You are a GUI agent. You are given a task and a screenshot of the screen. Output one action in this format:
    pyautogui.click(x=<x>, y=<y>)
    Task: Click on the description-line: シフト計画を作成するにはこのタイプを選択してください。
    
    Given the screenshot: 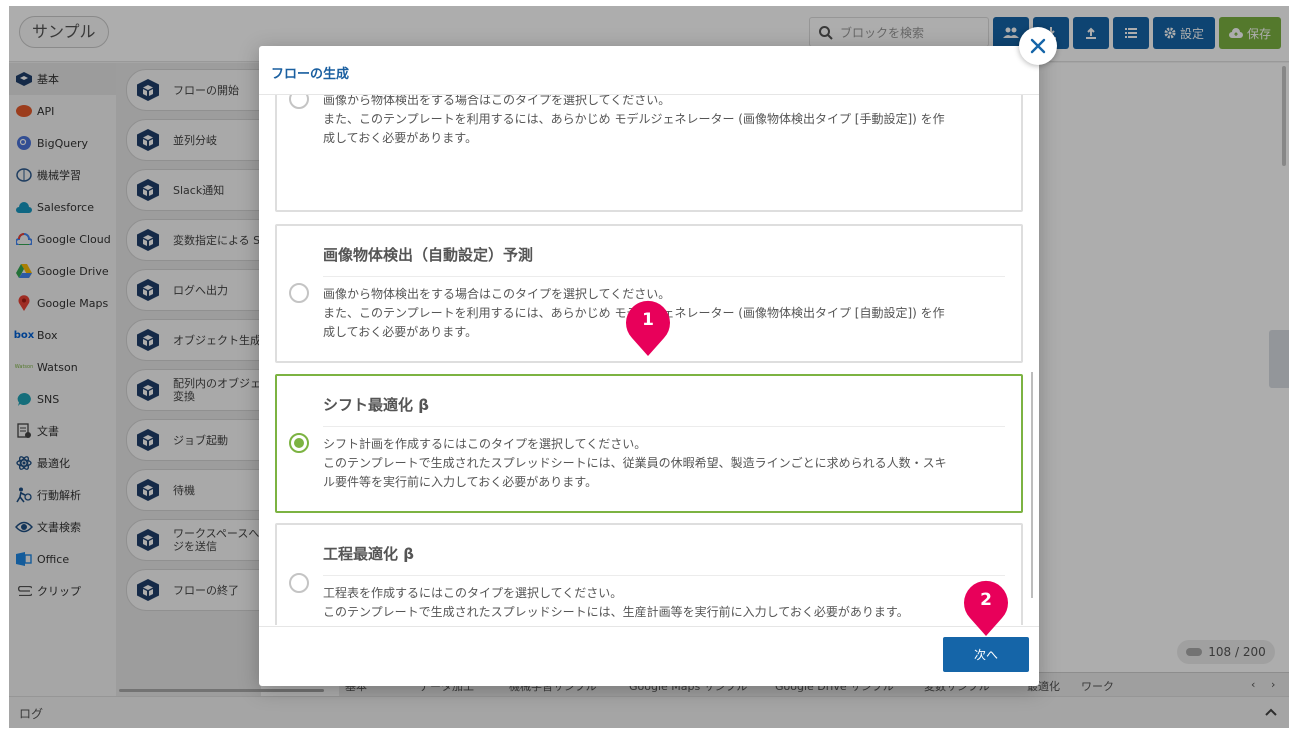 What is the action you would take?
    pyautogui.click(x=485, y=444)
    